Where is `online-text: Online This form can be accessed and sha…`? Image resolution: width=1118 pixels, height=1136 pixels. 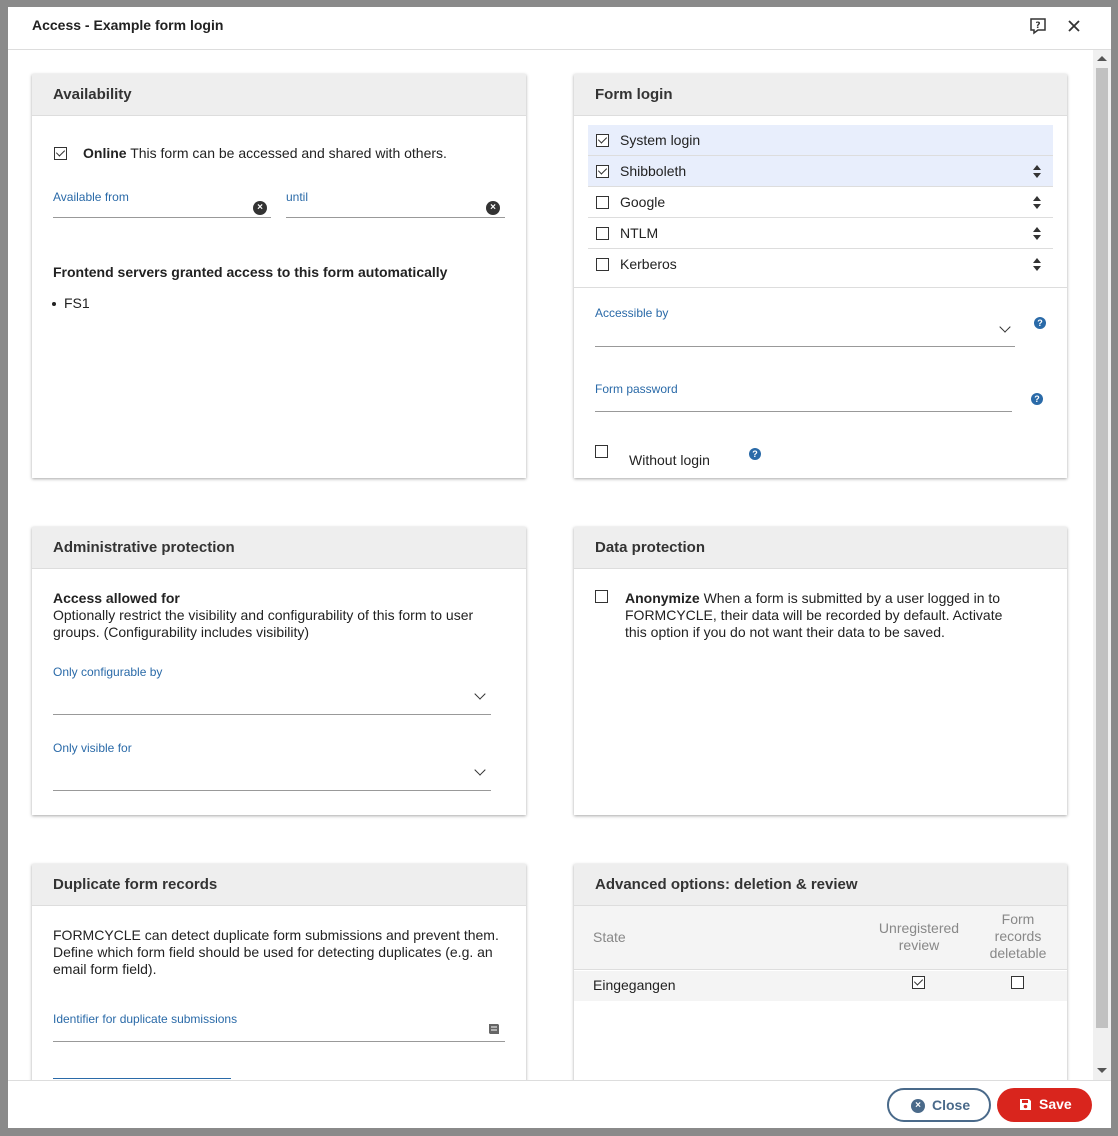
online-text: Online This form can be accessed and sha… is located at coordinates (265, 153).